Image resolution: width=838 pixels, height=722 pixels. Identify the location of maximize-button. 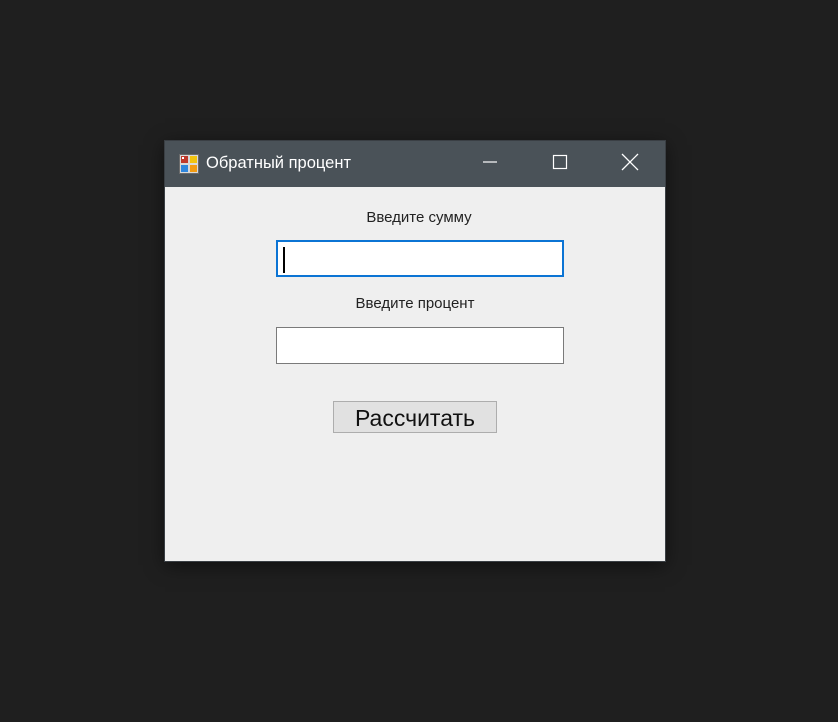
(560, 164).